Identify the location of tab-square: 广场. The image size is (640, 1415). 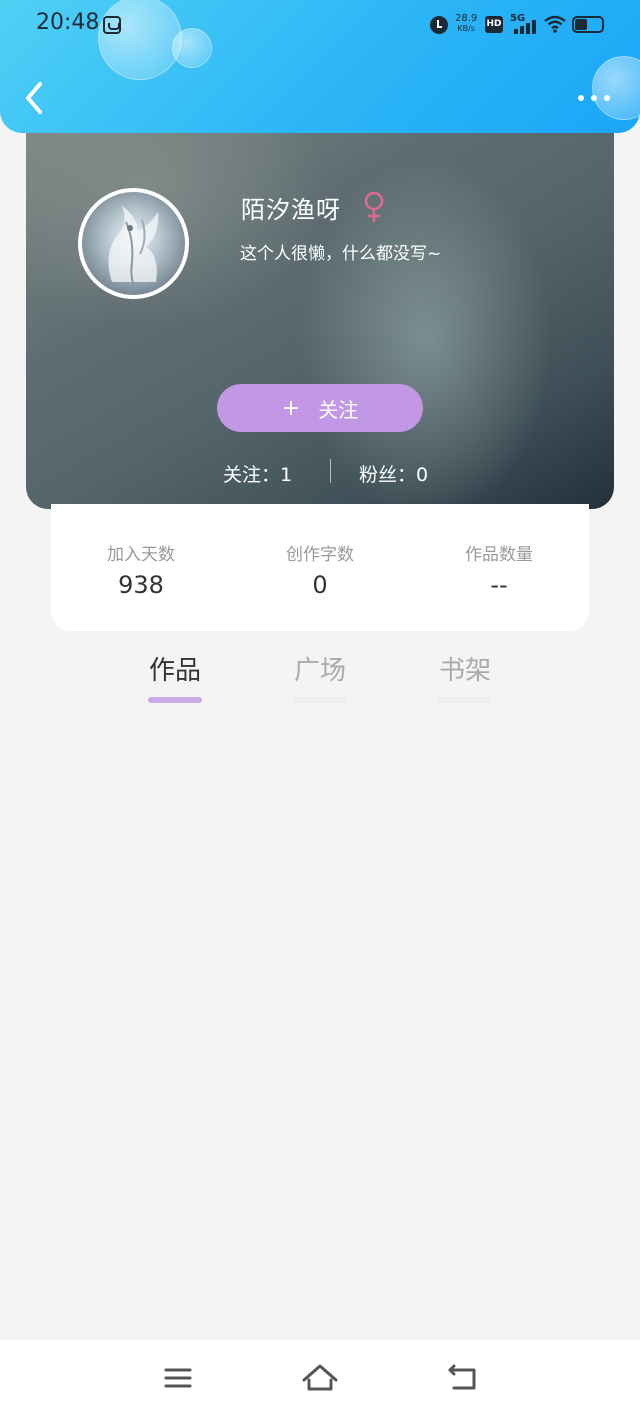
(320, 668).